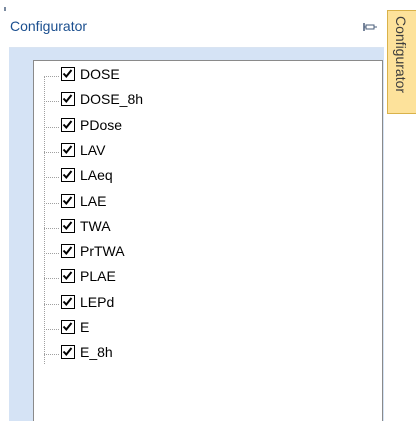 Image resolution: width=416 pixels, height=421 pixels. I want to click on tree-item: LAeq, so click(144, 177).